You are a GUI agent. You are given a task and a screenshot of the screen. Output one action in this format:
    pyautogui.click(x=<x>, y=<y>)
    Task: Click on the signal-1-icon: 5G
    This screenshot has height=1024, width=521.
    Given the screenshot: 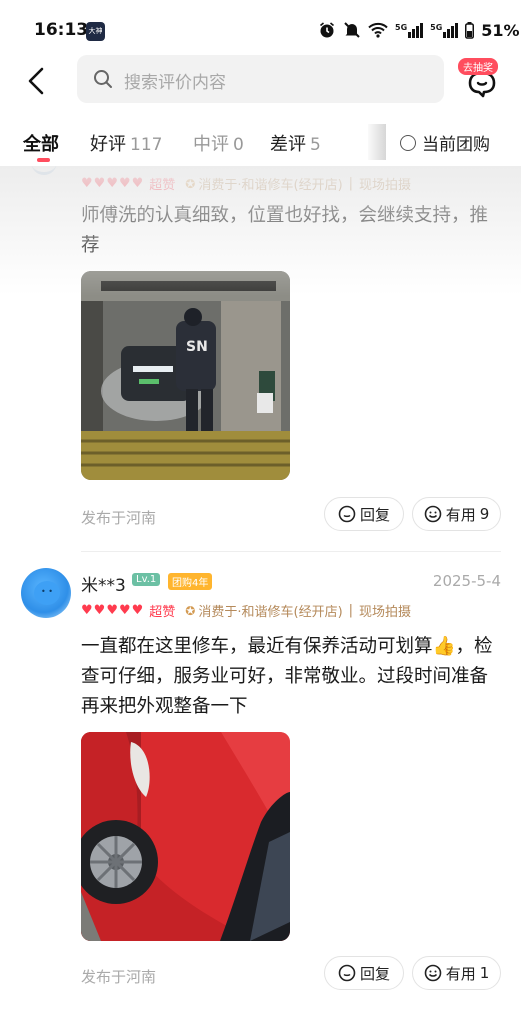 What is the action you would take?
    pyautogui.click(x=409, y=30)
    